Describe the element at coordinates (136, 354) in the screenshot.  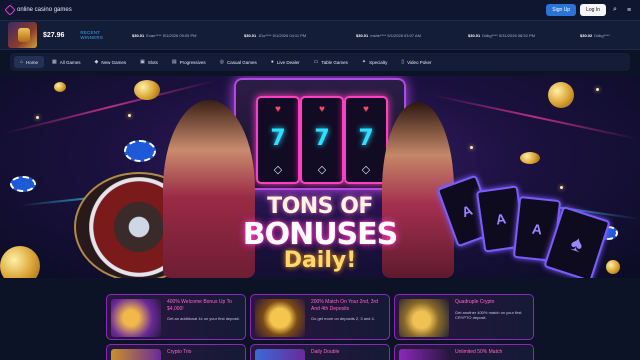
I see `crypto-coin-icon` at that location.